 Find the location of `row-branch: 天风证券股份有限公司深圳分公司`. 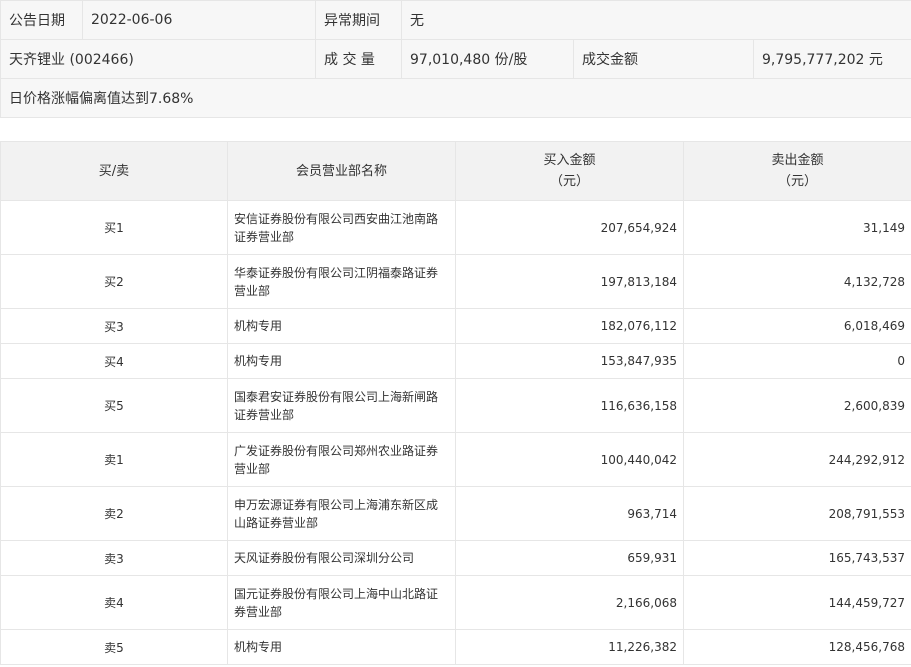

row-branch: 天风证券股份有限公司深圳分公司 is located at coordinates (341, 558).